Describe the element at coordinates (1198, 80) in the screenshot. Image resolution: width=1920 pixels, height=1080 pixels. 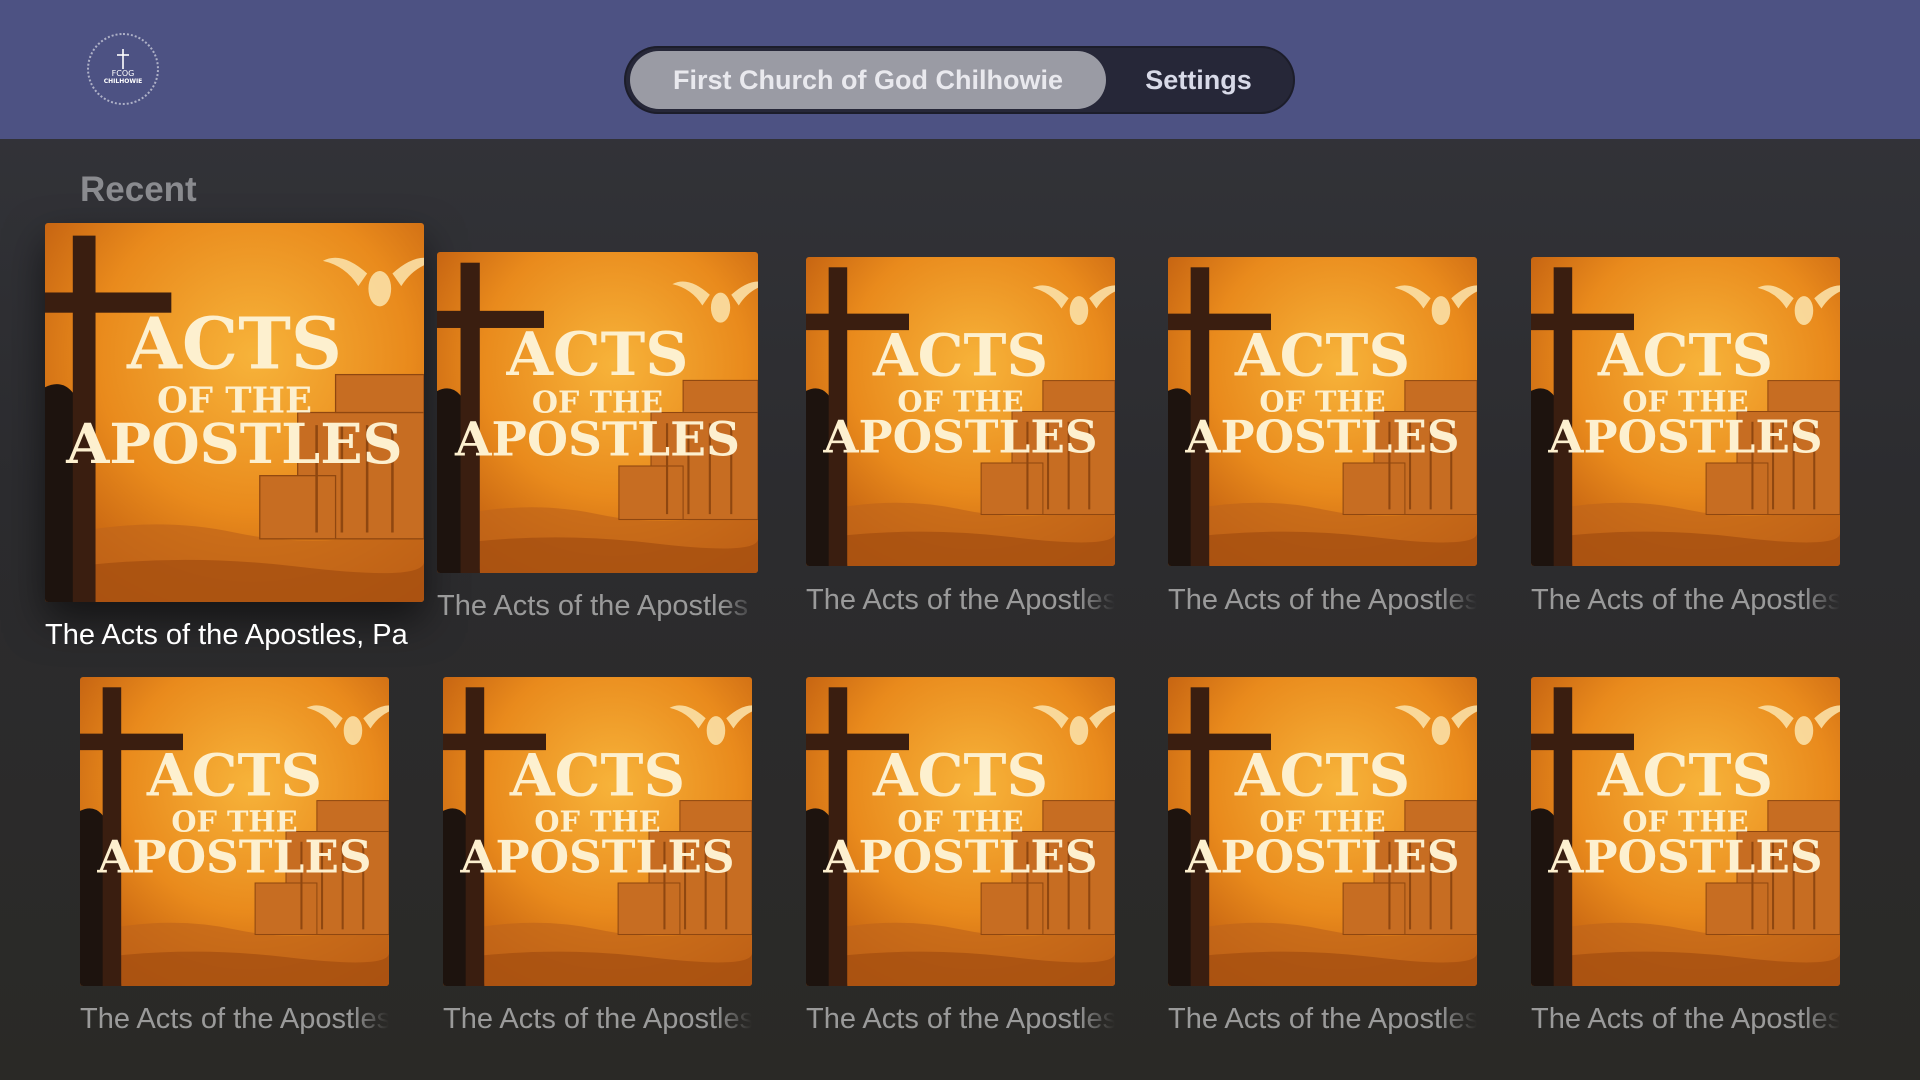
I see `tab-settings: Settings` at that location.